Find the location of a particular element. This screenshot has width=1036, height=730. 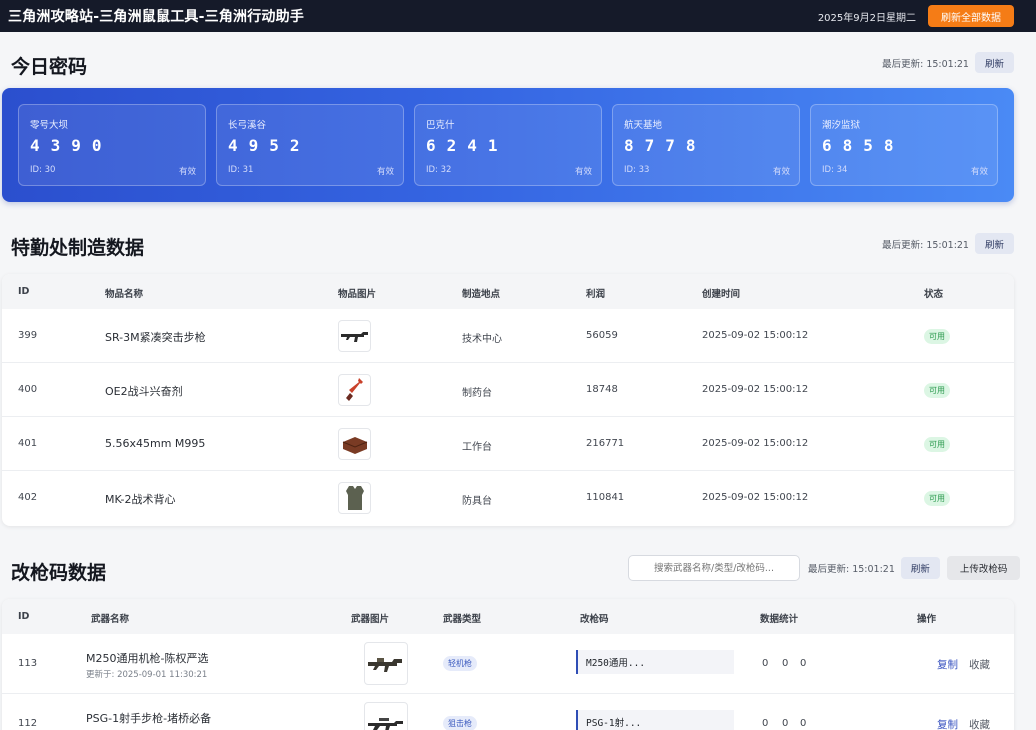

row-id: 400 is located at coordinates (28, 389).